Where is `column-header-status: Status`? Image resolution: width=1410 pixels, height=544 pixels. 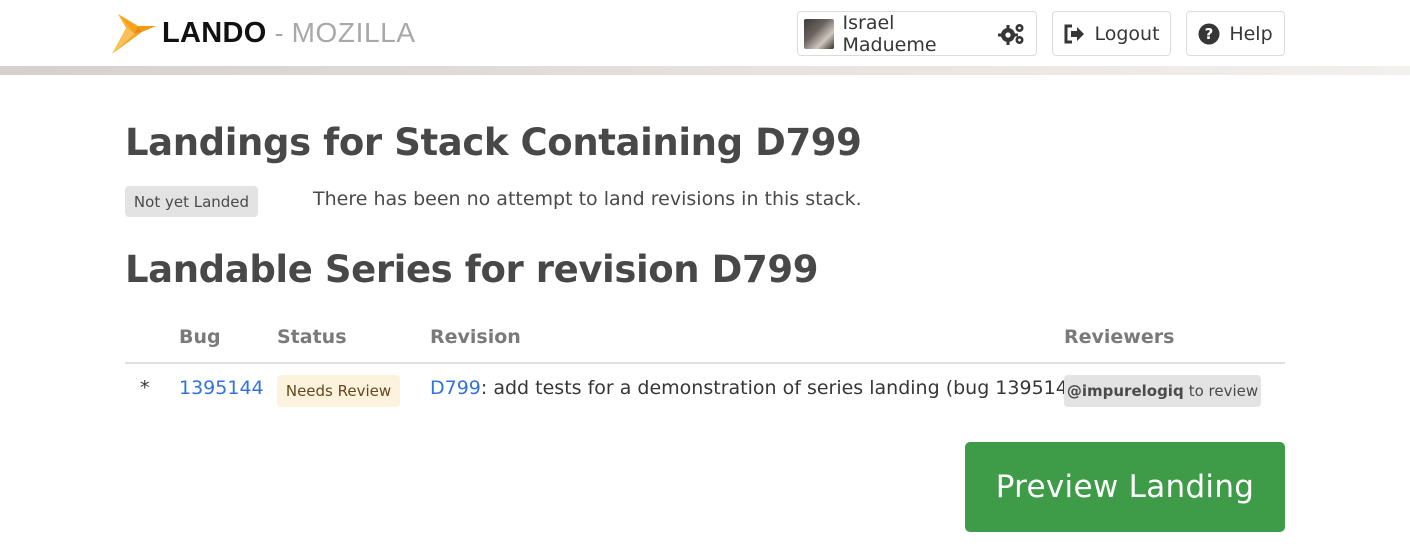
column-header-status: Status is located at coordinates (312, 337).